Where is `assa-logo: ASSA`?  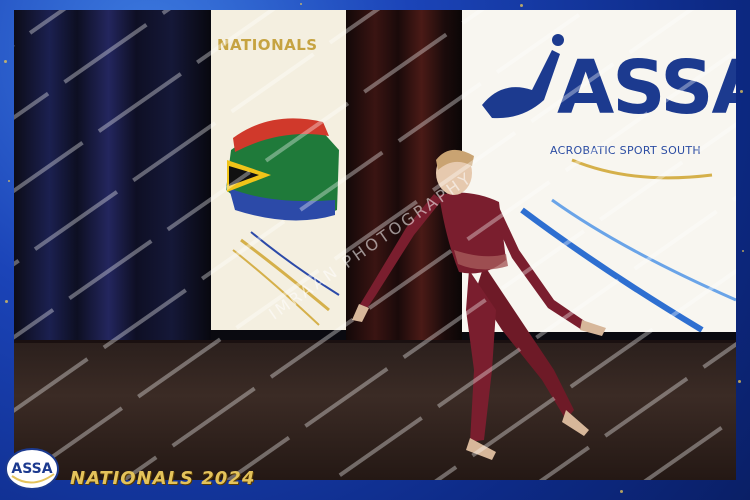
assa-logo: ASSA is located at coordinates (32, 469).